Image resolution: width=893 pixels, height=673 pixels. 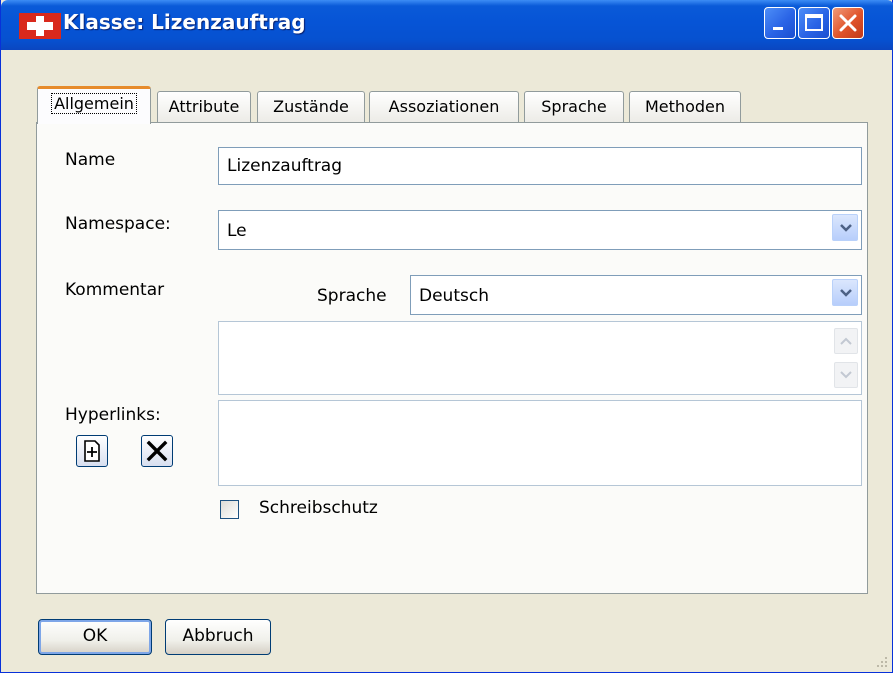 What do you see at coordinates (113, 415) in the screenshot?
I see `hyperlinks-label: Hyperlinks:` at bounding box center [113, 415].